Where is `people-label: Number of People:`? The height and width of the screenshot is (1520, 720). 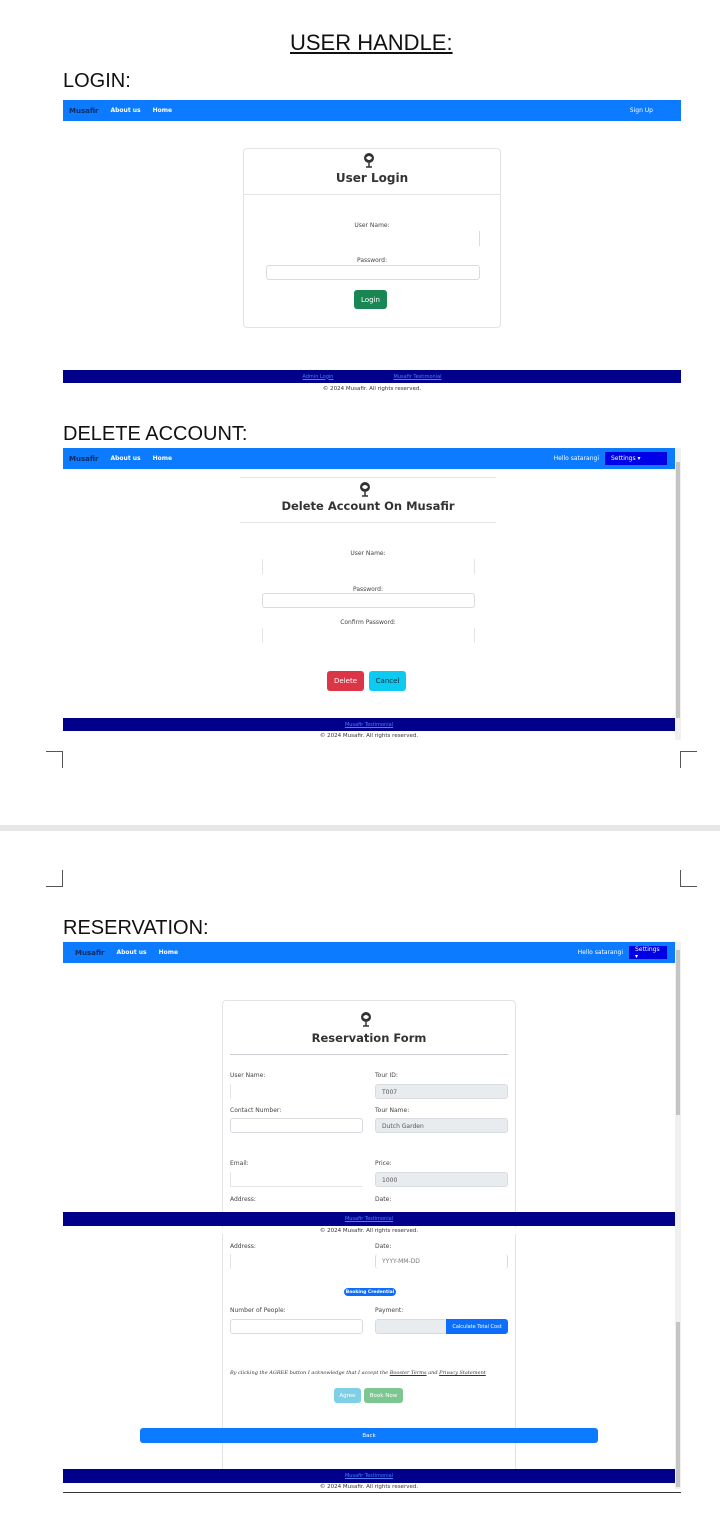
people-label: Number of People: is located at coordinates (258, 1310).